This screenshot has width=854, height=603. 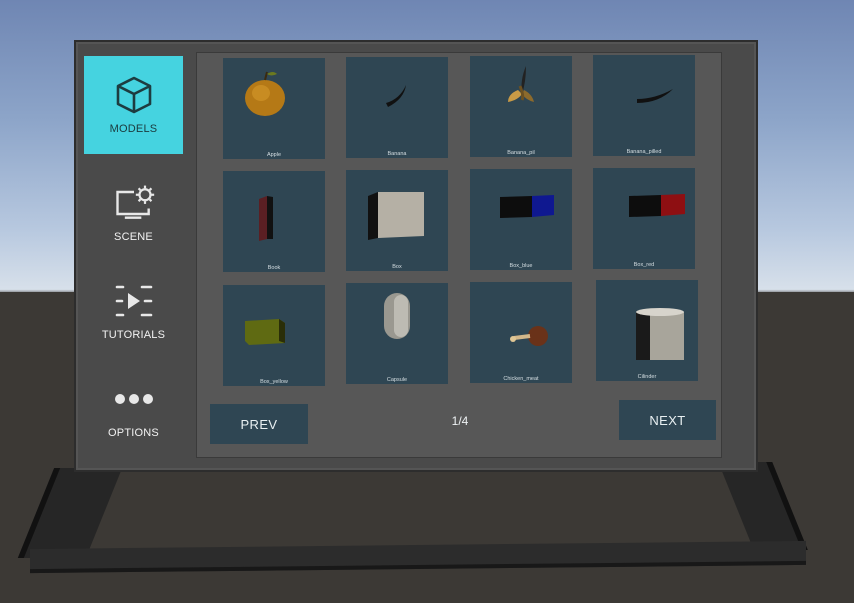 I want to click on model-tile-box: Box, so click(x=397, y=220).